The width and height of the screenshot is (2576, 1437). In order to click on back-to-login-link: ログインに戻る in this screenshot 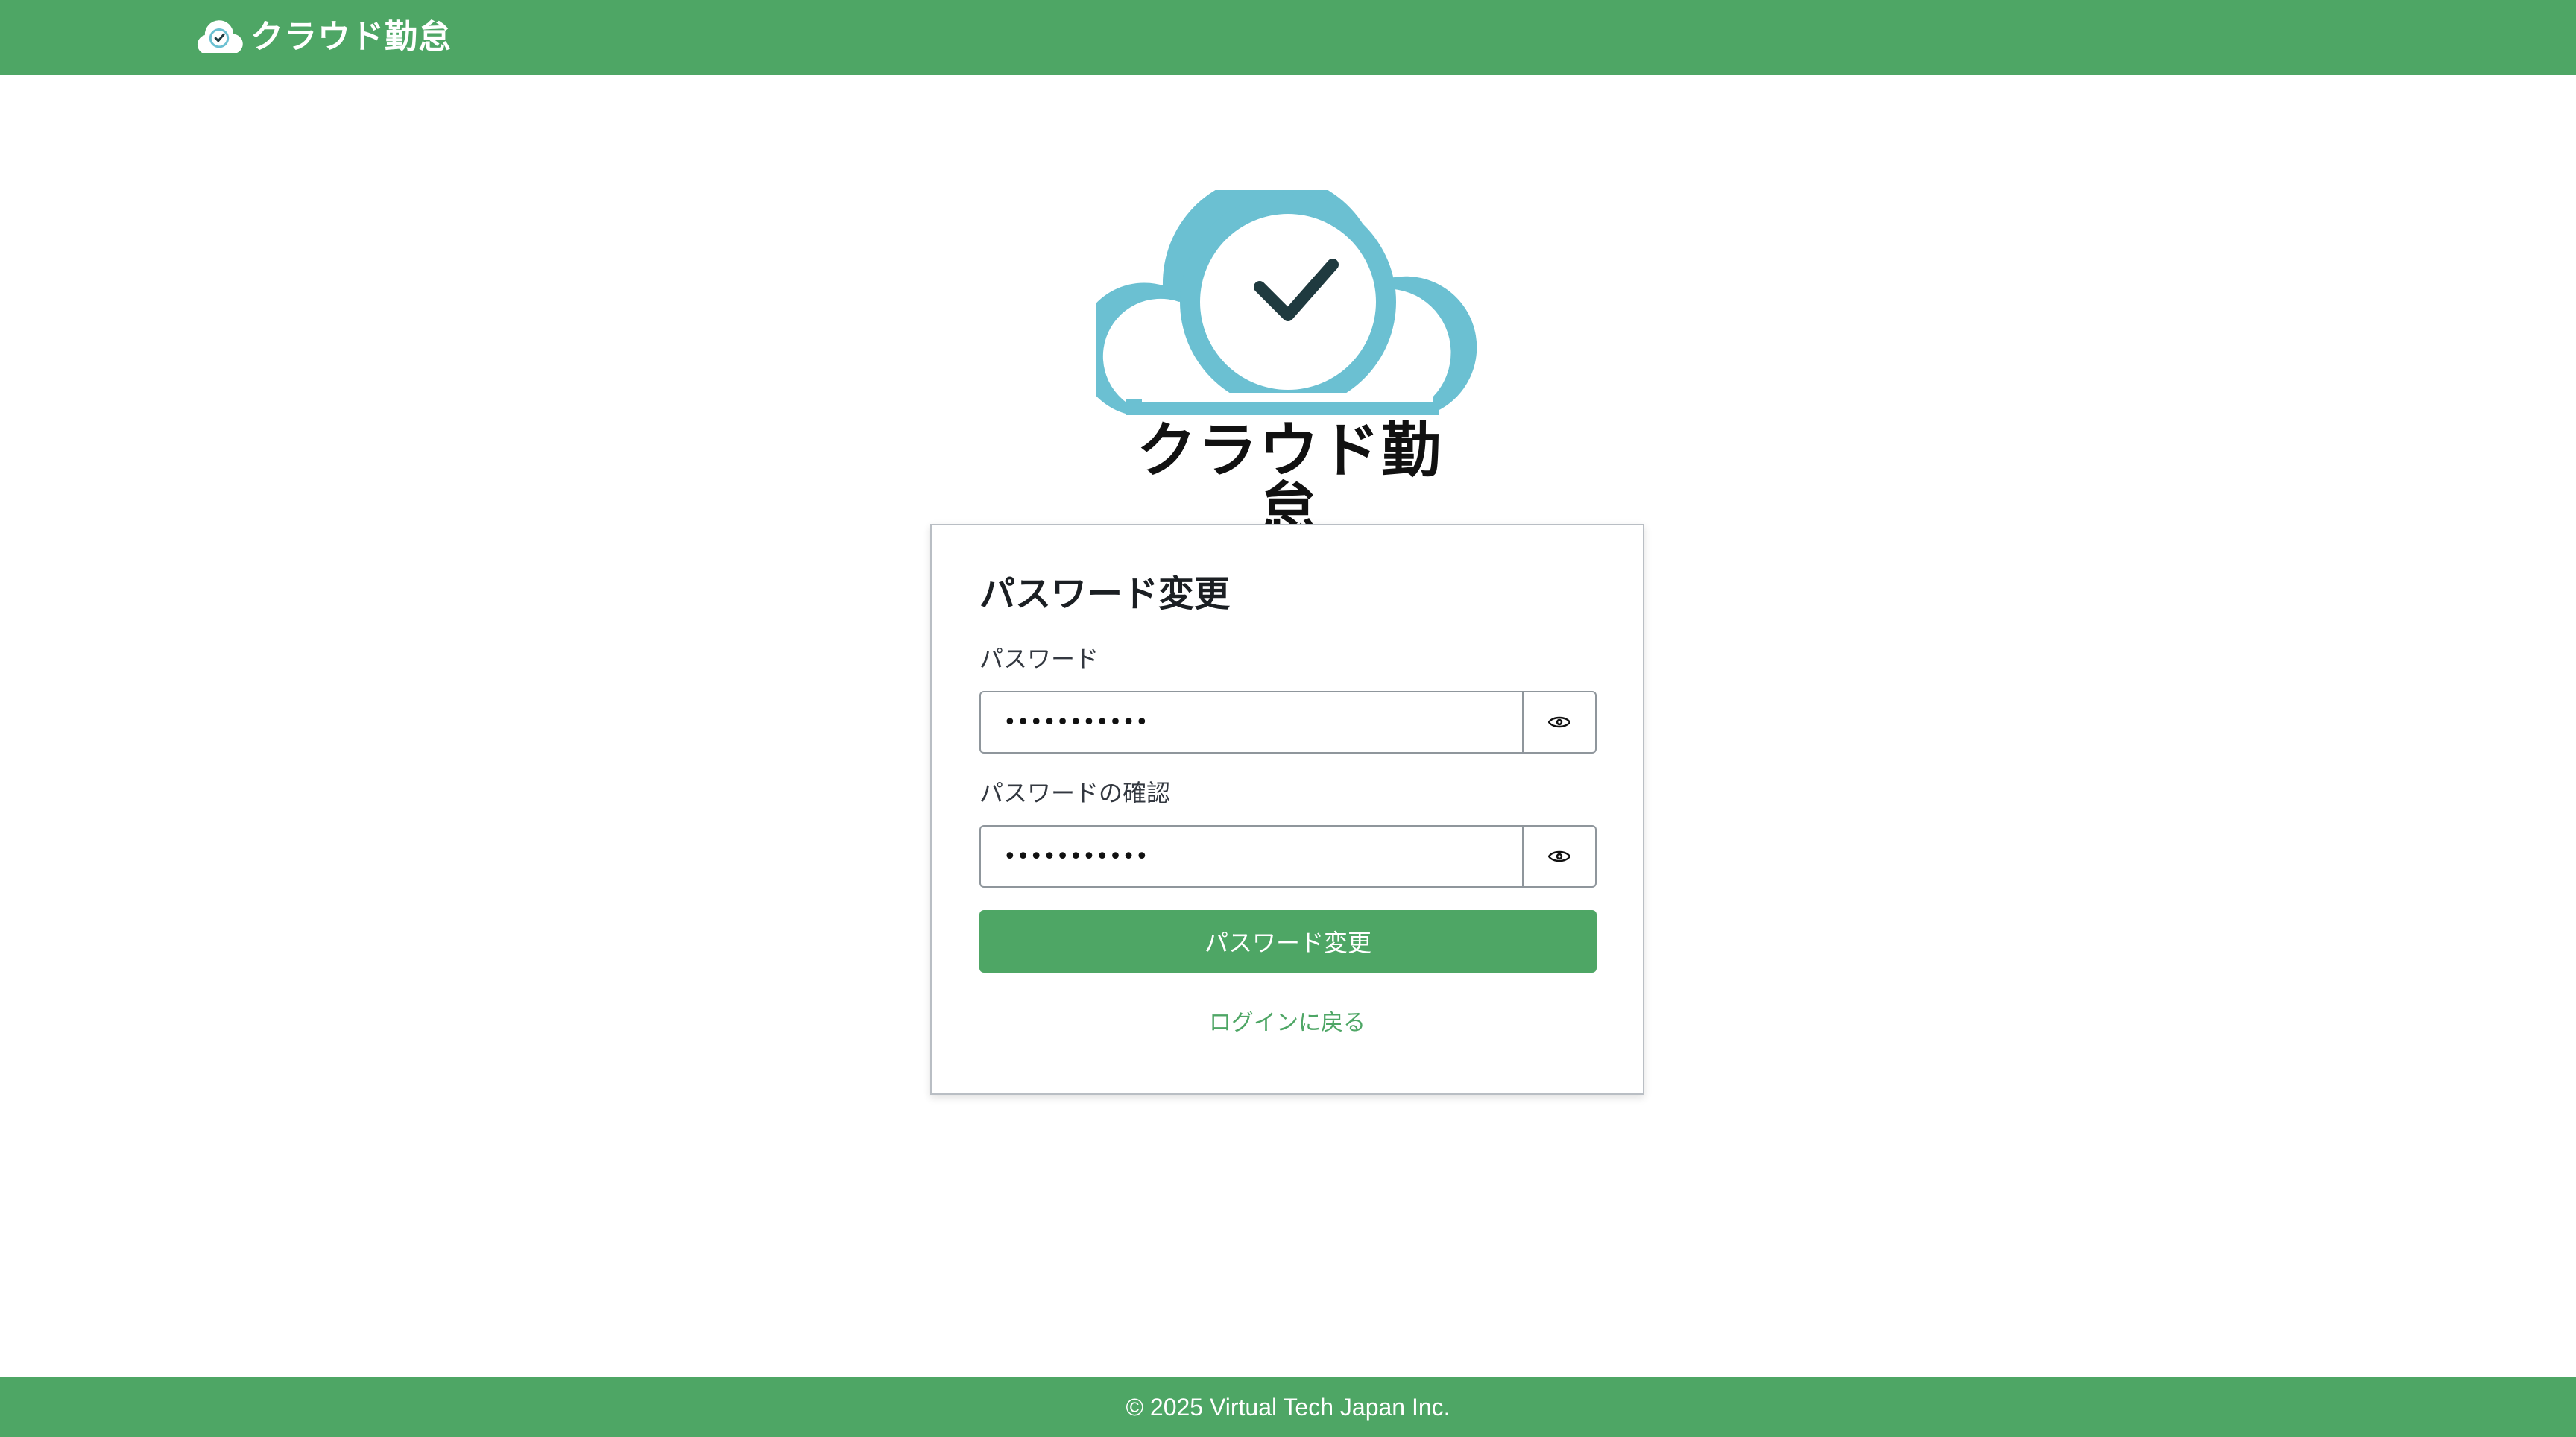, I will do `click(1287, 1024)`.